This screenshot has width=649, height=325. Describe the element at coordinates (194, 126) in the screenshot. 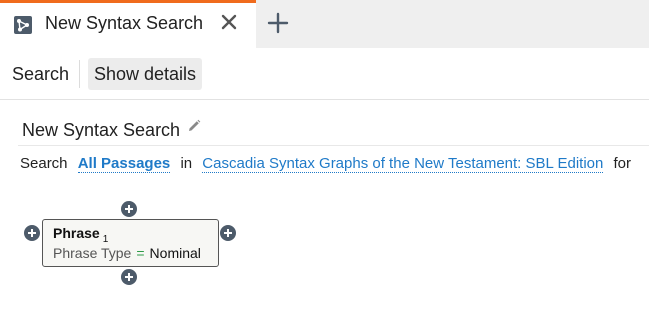

I see `pencil-icon` at that location.